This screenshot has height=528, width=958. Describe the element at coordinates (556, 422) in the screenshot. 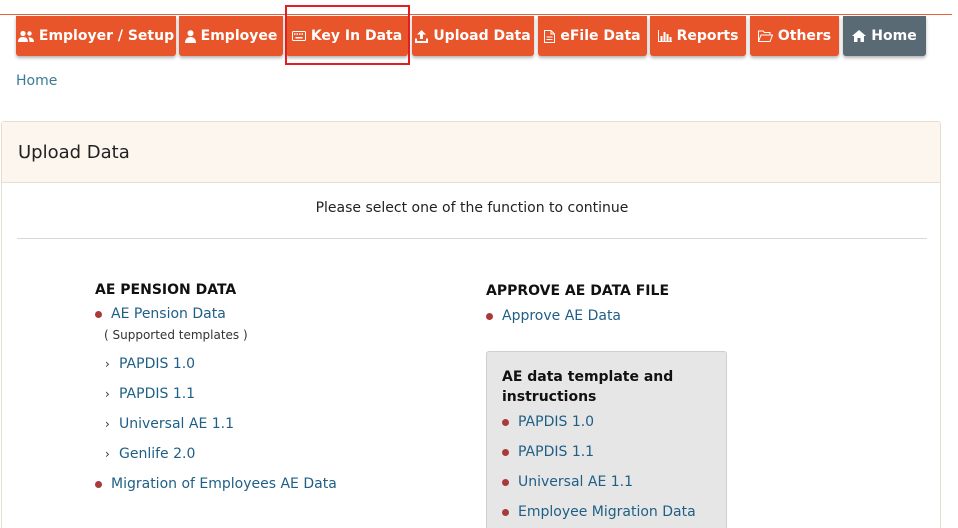

I see `instructions-papdis-10-link: PAPDIS 1.0` at that location.